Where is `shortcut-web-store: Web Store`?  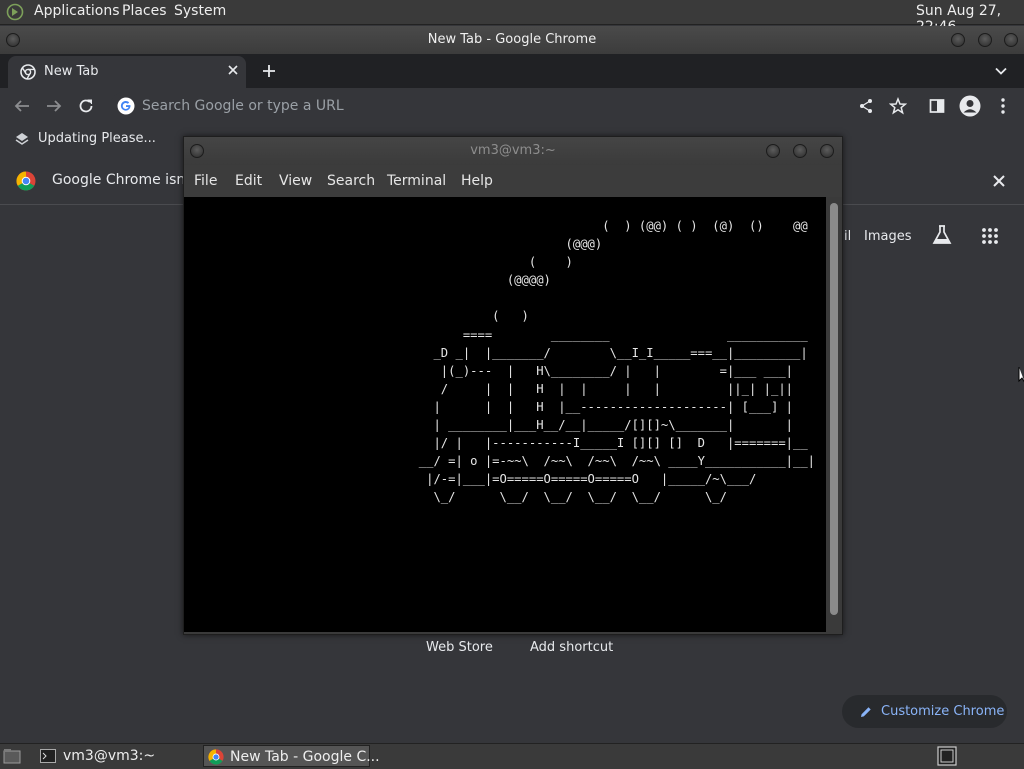
shortcut-web-store: Web Store is located at coordinates (459, 647).